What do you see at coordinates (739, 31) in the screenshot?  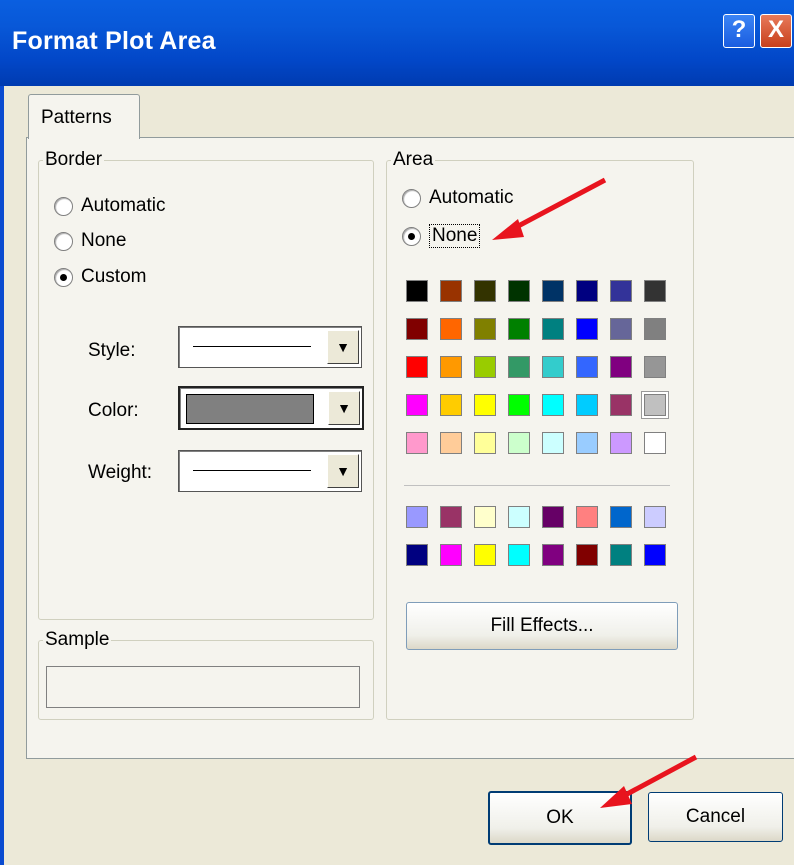 I see `help-button: ?` at bounding box center [739, 31].